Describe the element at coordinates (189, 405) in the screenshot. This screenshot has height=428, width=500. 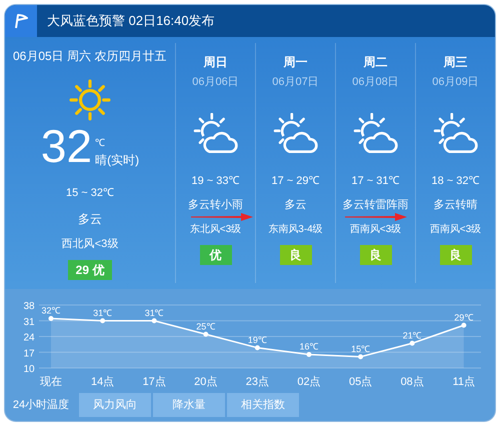
I see `tab: 降水量` at that location.